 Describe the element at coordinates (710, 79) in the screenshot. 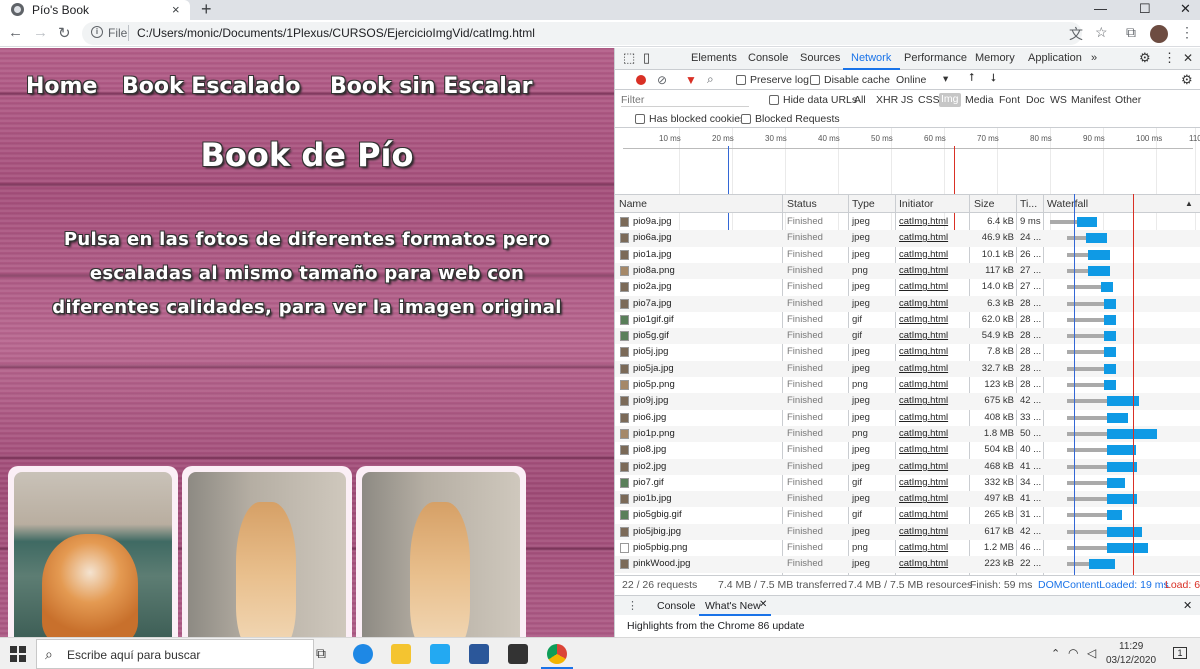

I see `search-icon: ⌕` at that location.